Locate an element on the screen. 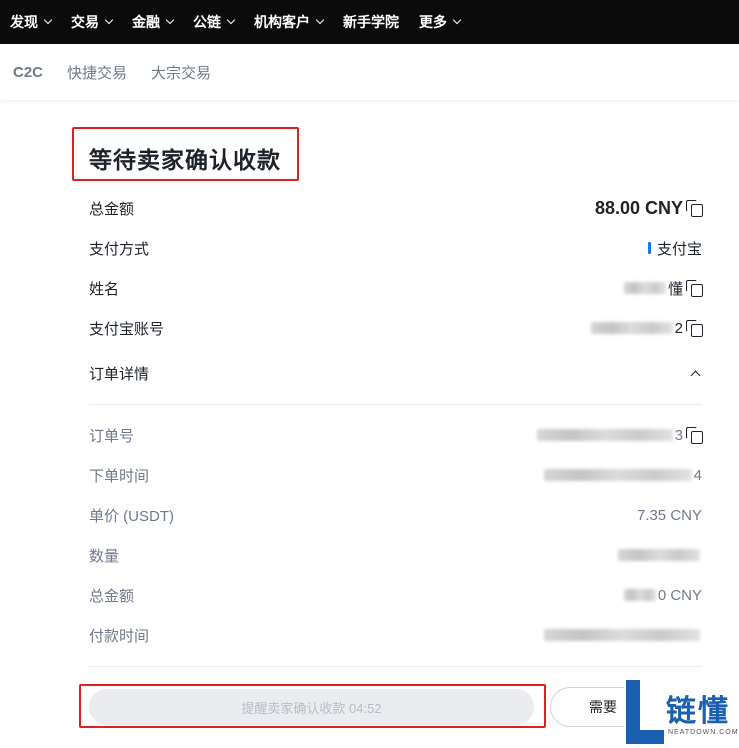 This screenshot has width=739, height=748. order-number-value-wrap: 3 is located at coordinates (619, 435).